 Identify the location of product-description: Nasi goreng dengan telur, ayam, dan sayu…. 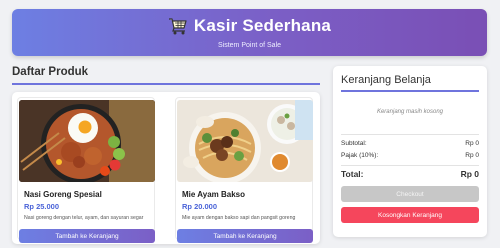
(84, 218).